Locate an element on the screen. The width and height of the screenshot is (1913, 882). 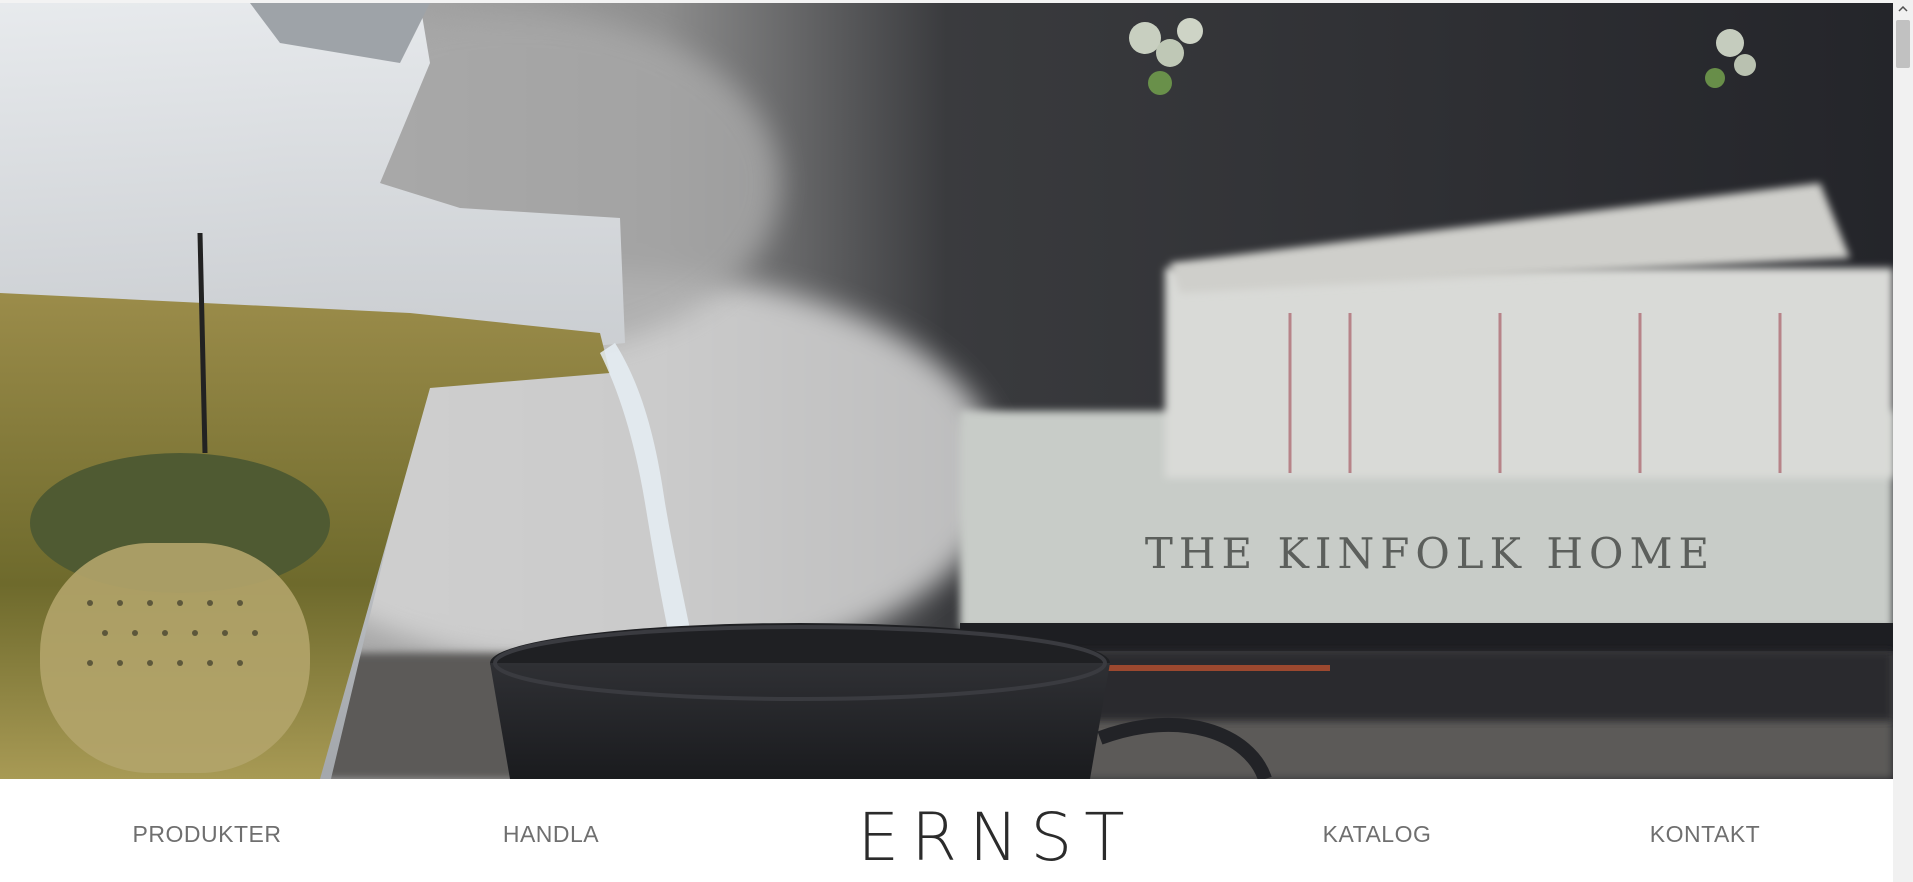
main-navigation: PRODUKTER HANDLA ERNST KATALOG KONTAKT is located at coordinates (946, 830).